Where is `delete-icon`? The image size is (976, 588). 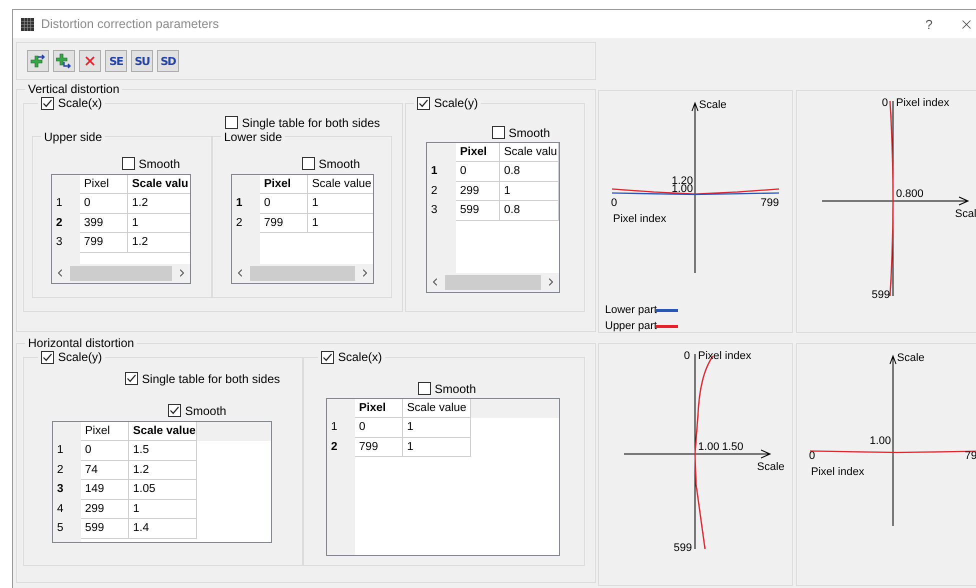
delete-icon is located at coordinates (90, 61).